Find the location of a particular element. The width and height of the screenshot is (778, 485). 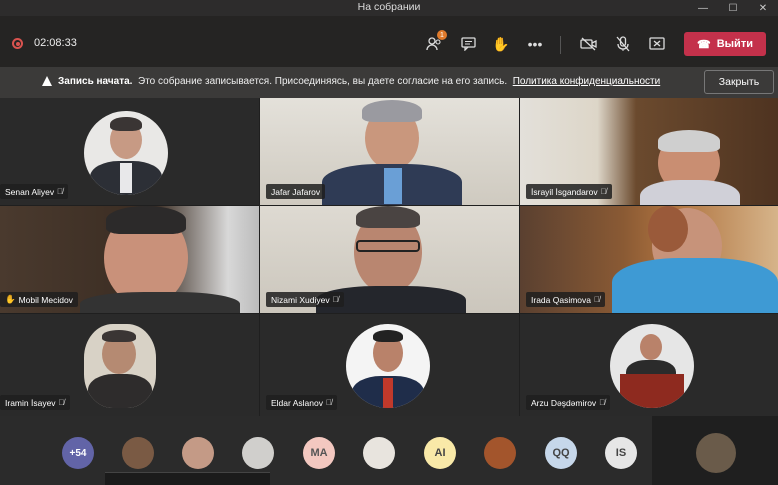

phone-hangup-icon: ☎ is located at coordinates (704, 44).